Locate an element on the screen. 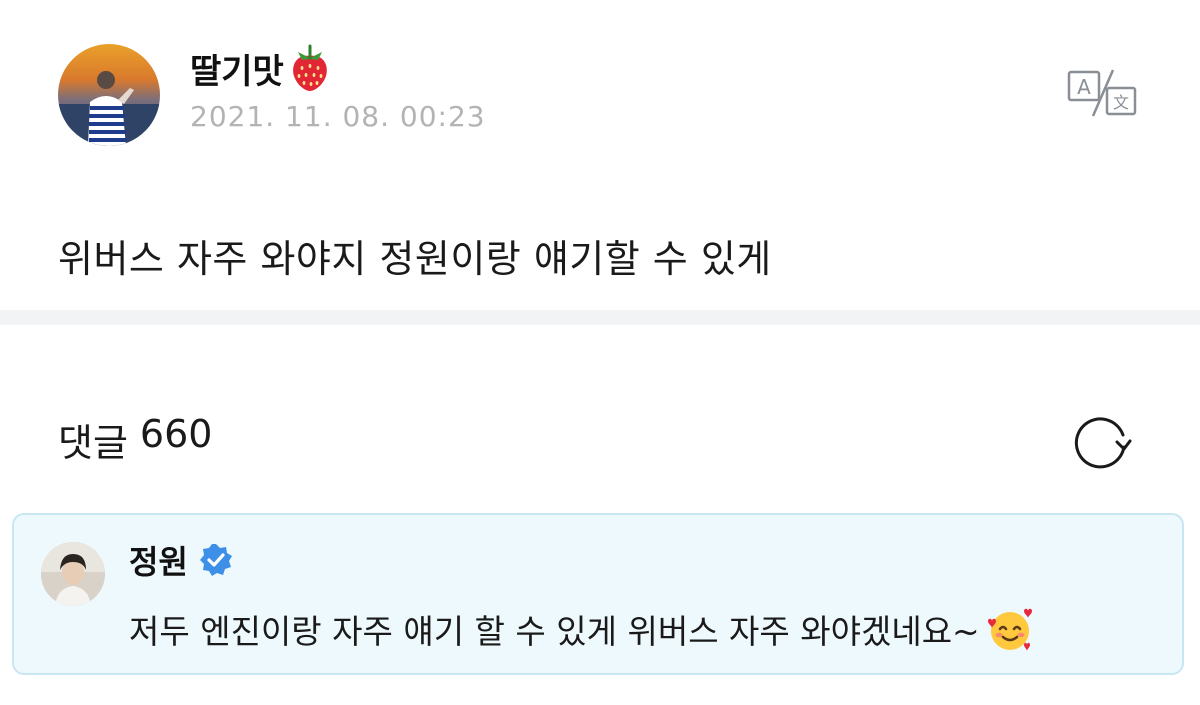 The height and width of the screenshot is (705, 1200). comment-text: 저두 엔진이랑 자주 얘기 할 수 있게 위버스 자주 와야겠네요~ is located at coordinates (581, 629).